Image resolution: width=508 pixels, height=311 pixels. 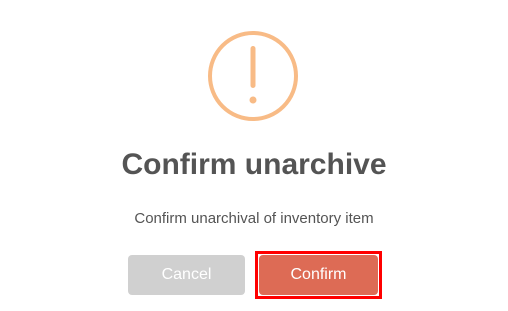 I want to click on warning-exclamation-icon, so click(x=253, y=76).